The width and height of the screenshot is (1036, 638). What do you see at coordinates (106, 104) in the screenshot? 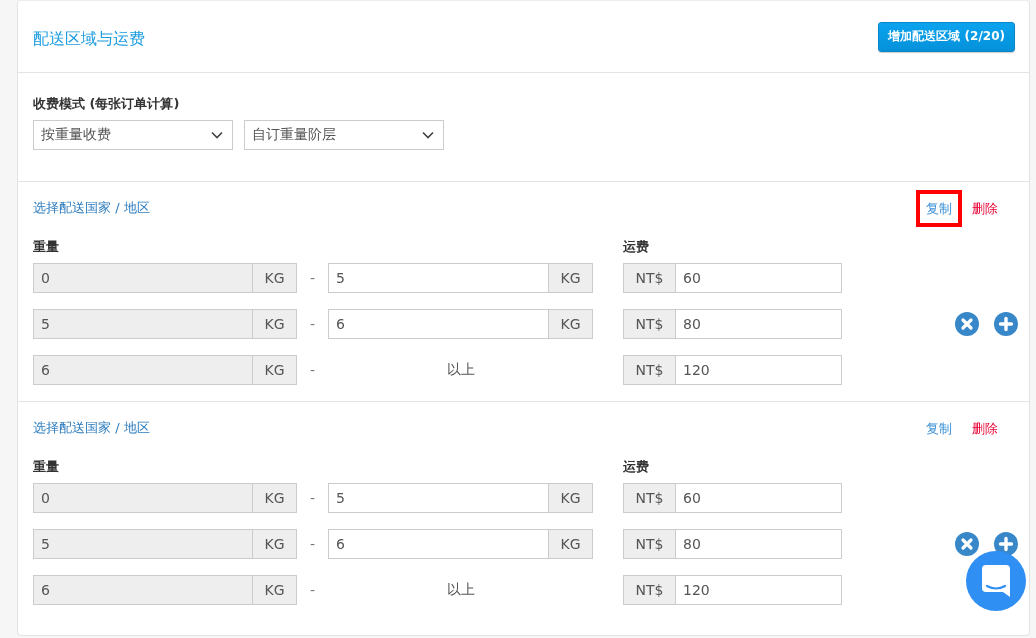
I see `field-label: 收费模式 (每张订单计算)` at bounding box center [106, 104].